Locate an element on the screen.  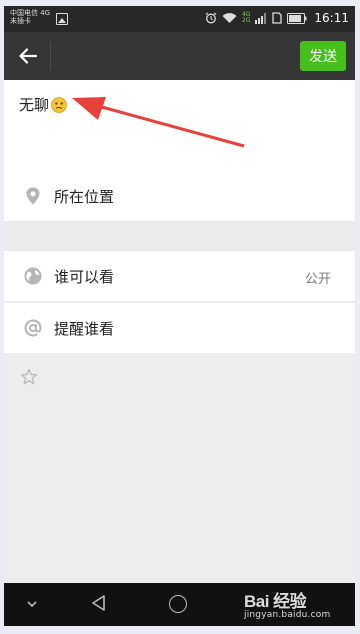
baidu-jingyan-watermark: Bai 经验 jingyan.baidu.com is located at coordinates (287, 603).